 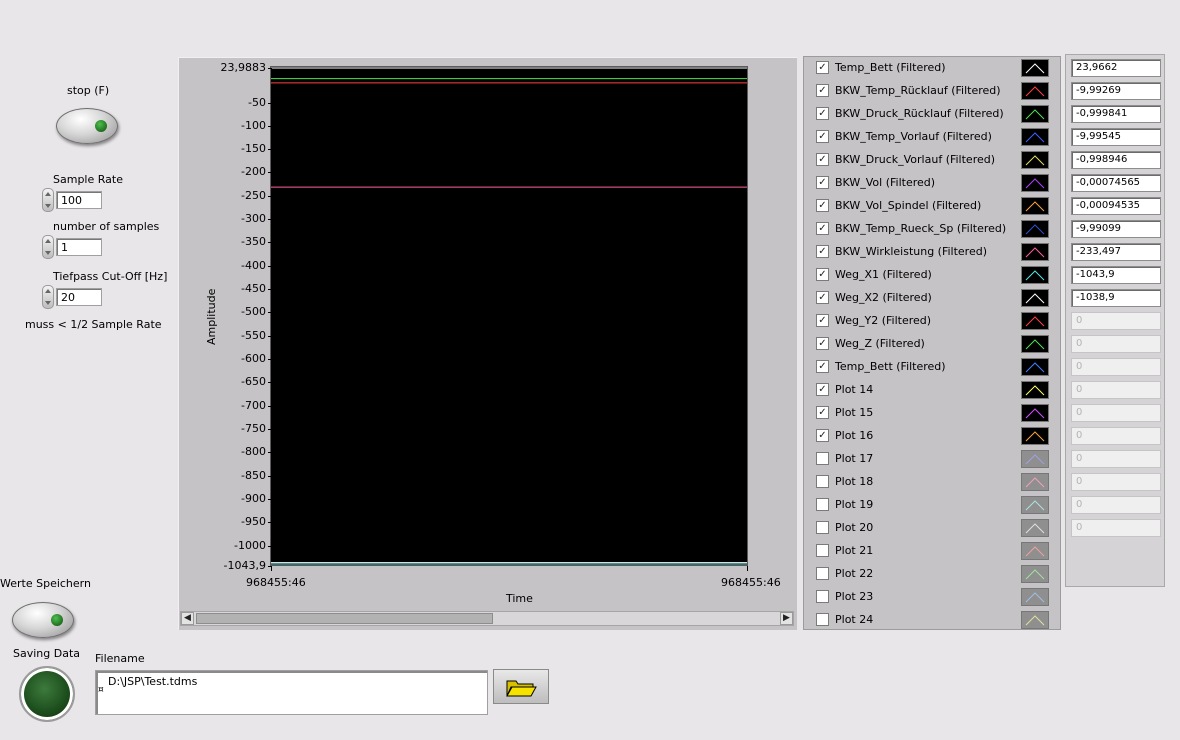 What do you see at coordinates (48, 247) in the screenshot?
I see `num-samples-spinner` at bounding box center [48, 247].